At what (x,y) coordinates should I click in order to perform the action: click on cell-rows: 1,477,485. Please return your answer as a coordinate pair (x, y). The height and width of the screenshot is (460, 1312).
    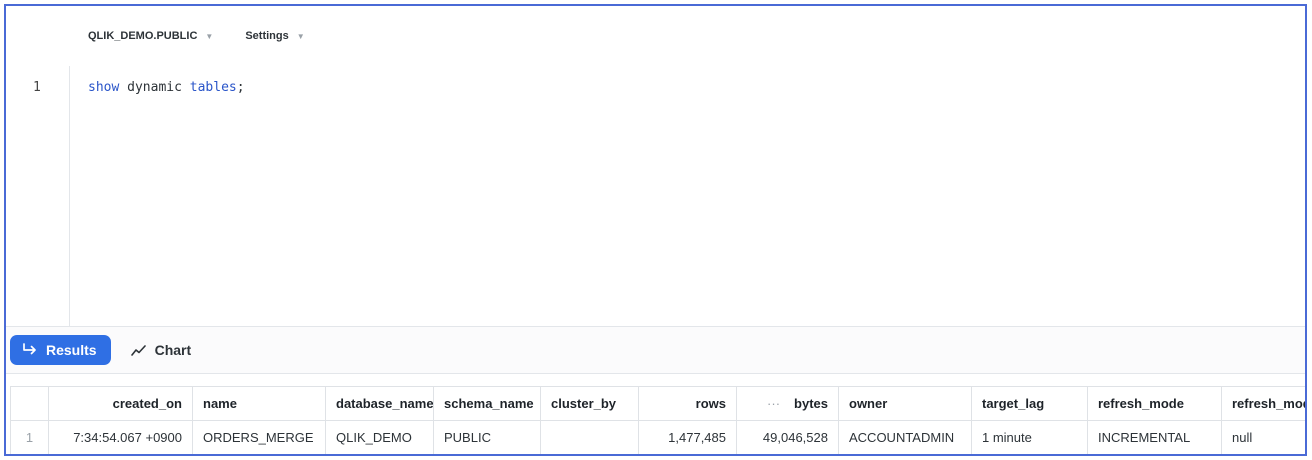
    Looking at the image, I should click on (687, 437).